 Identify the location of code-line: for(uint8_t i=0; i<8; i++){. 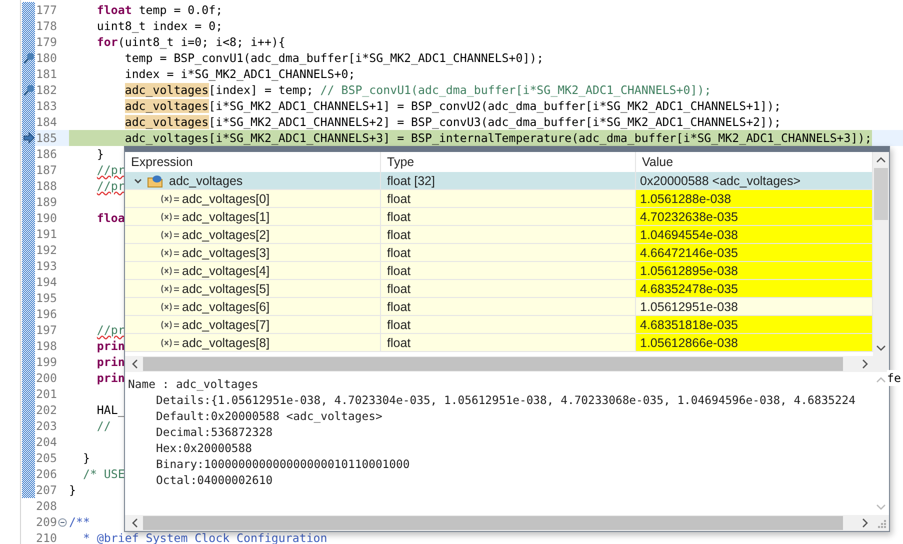
(191, 42).